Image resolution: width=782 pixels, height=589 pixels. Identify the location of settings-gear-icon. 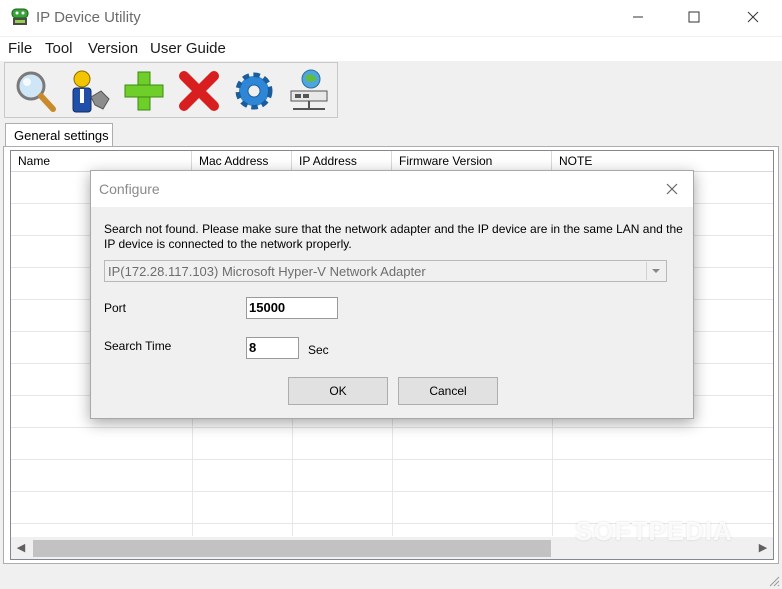
(254, 91).